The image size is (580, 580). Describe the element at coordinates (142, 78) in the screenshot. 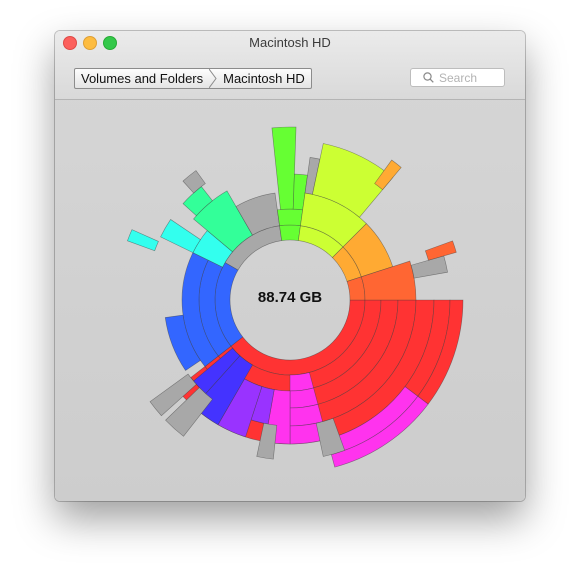

I see `breadcrumb-item-volumes-and-folders: Volumes and Folders` at that location.